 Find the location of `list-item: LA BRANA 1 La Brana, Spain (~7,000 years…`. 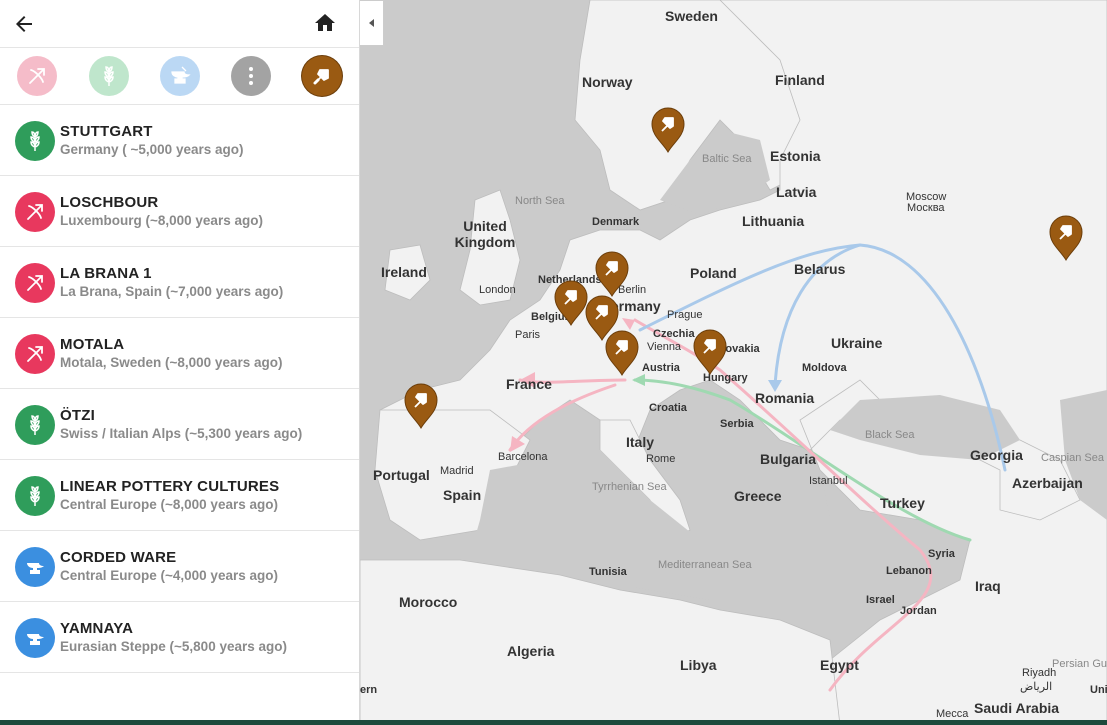

list-item: LA BRANA 1 La Brana, Spain (~7,000 years… is located at coordinates (179, 282).